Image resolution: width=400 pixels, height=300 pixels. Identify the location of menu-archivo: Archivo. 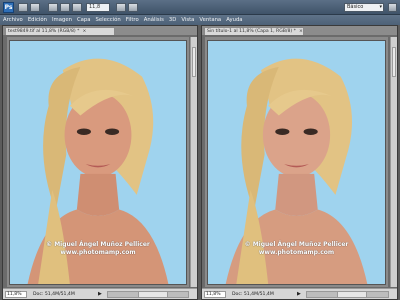
(13, 20).